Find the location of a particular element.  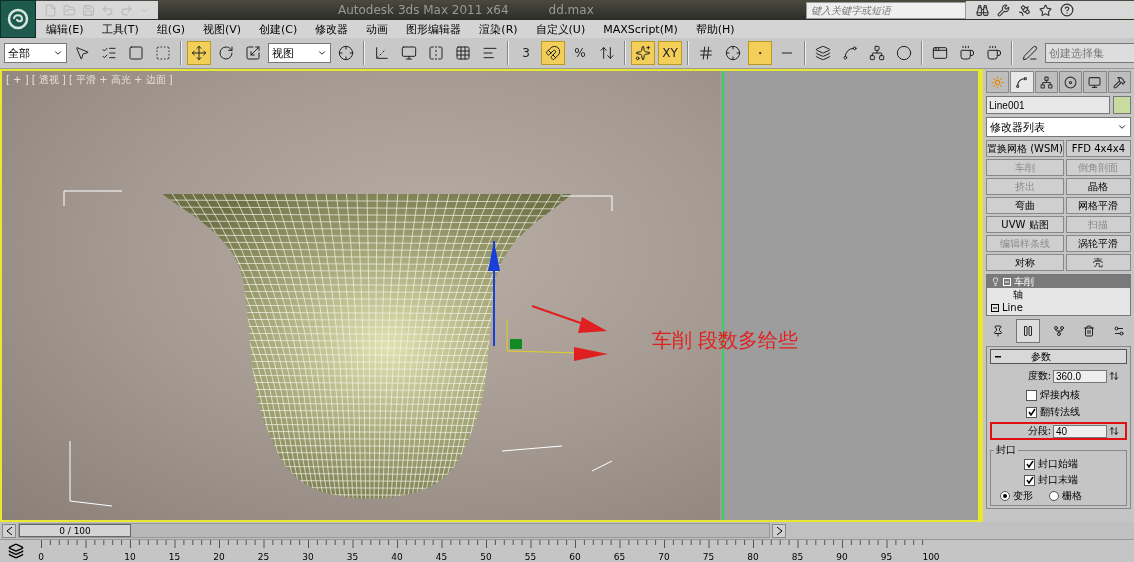

menu-item: 工具(T) is located at coordinates (120, 29).